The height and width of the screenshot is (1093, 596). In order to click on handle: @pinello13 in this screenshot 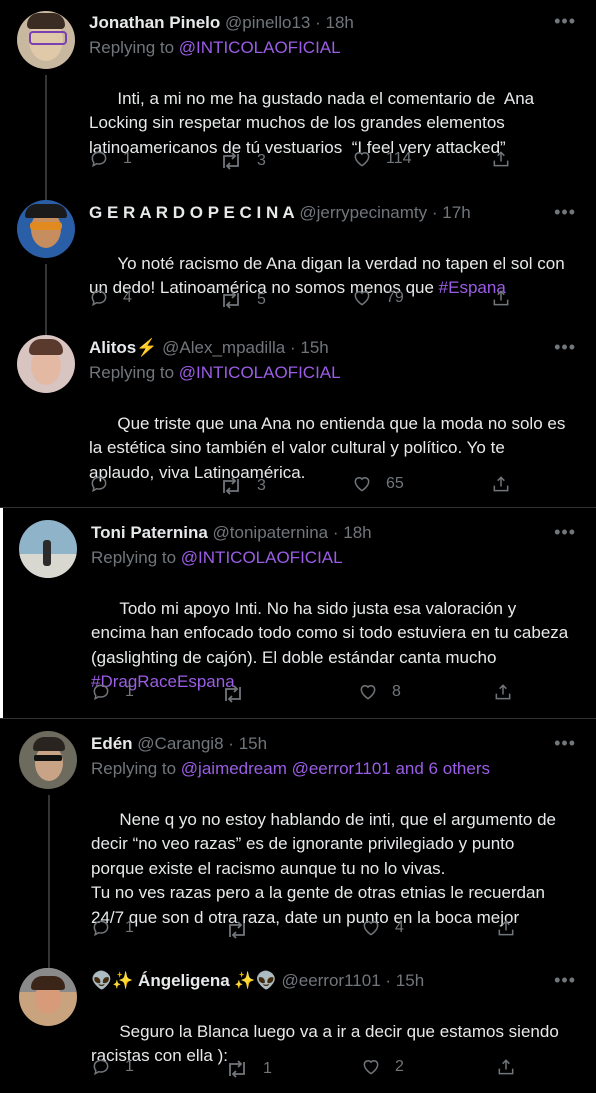, I will do `click(267, 22)`.